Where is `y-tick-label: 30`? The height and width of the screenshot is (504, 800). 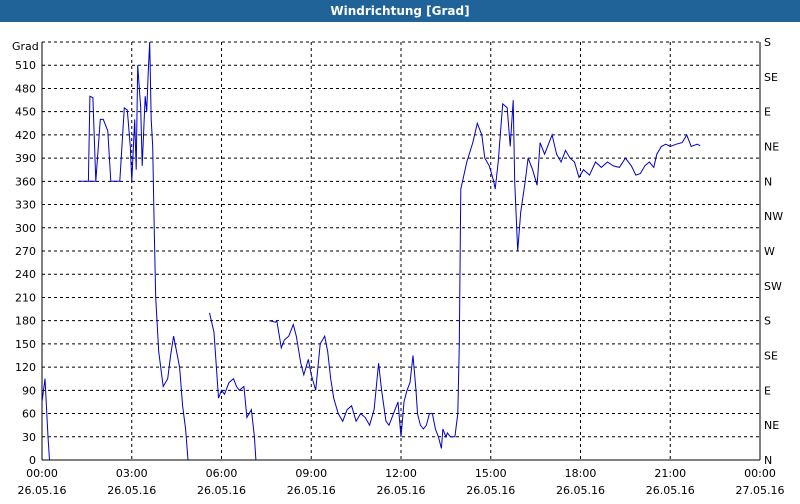 y-tick-label: 30 is located at coordinates (29, 437).